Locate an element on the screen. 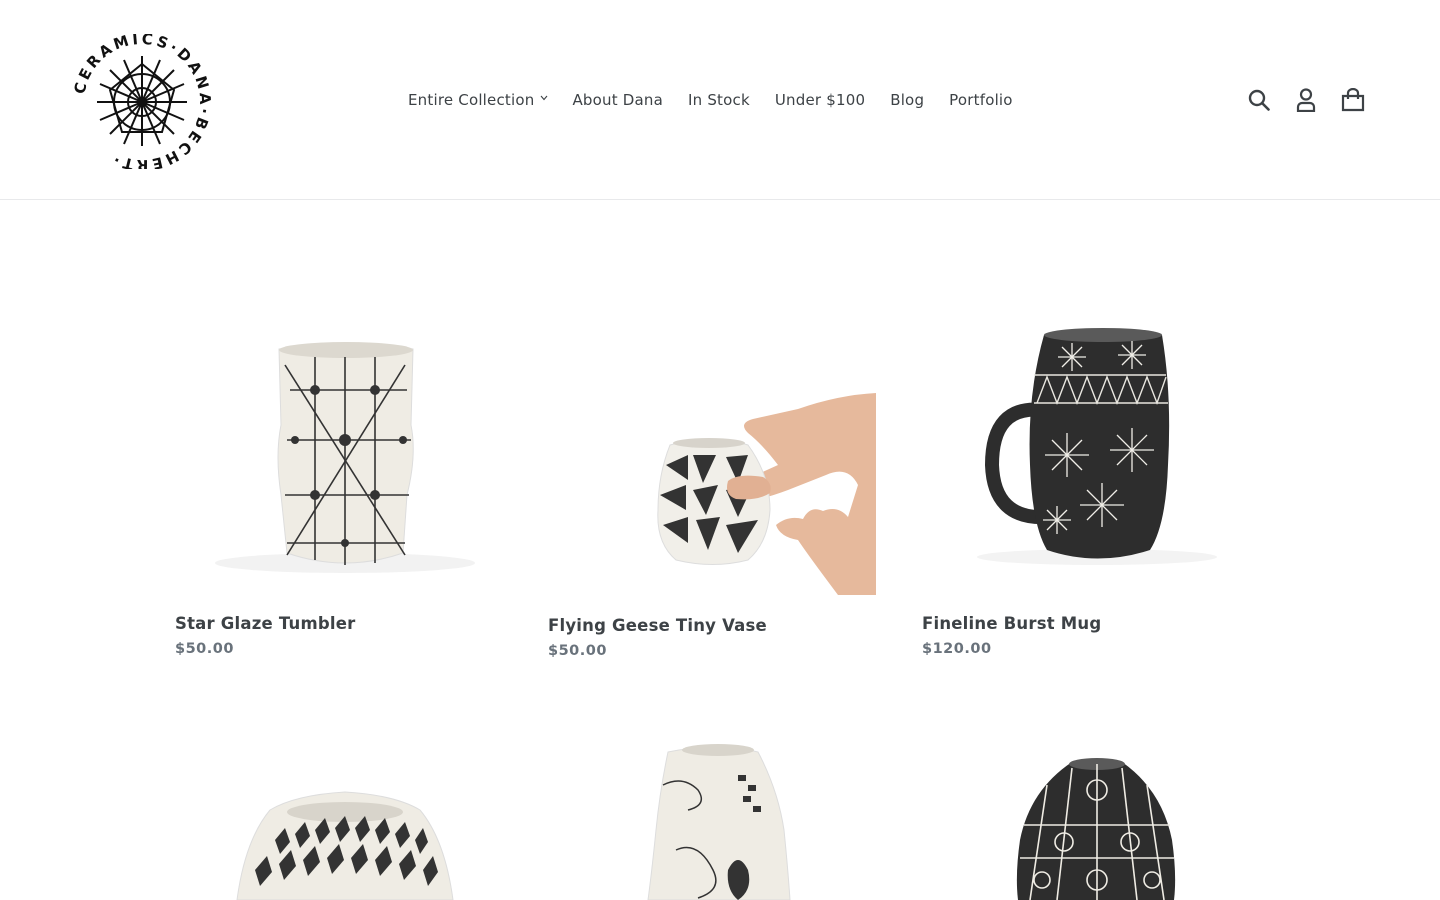 This screenshot has width=1440, height=900. product-title: Flying Geese Tiny Vase is located at coordinates (657, 626).